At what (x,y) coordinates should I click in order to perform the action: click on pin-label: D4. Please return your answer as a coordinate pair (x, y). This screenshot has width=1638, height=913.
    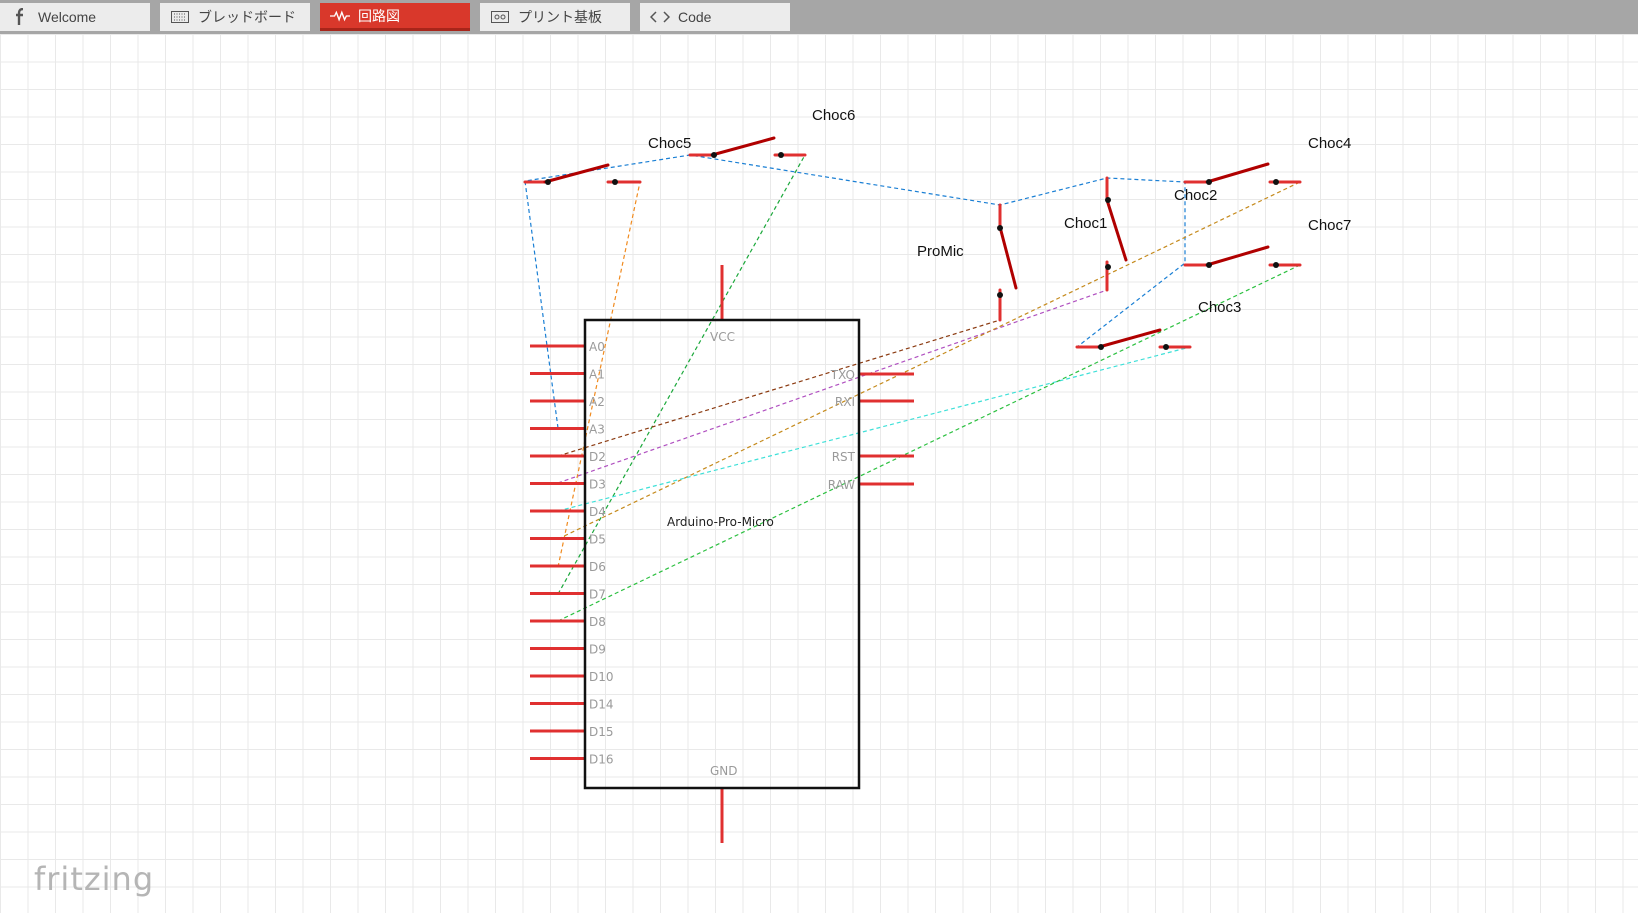
    Looking at the image, I should click on (597, 512).